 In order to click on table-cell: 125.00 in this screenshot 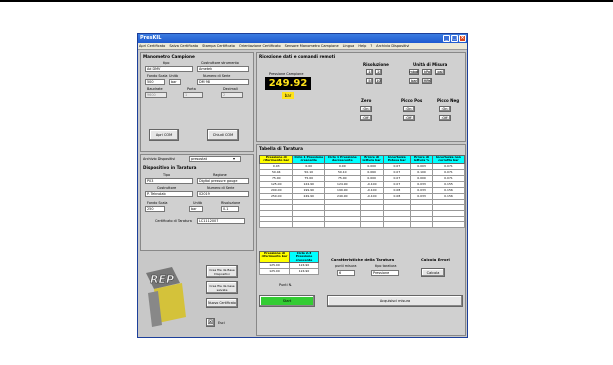, I will do `click(274, 272)`.